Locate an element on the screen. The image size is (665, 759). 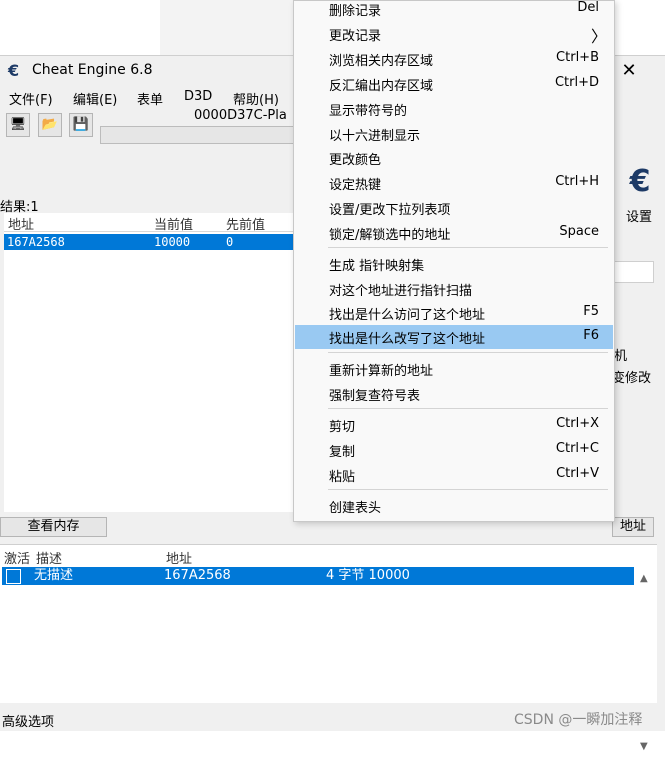
col-active: 激活 is located at coordinates (17, 557).